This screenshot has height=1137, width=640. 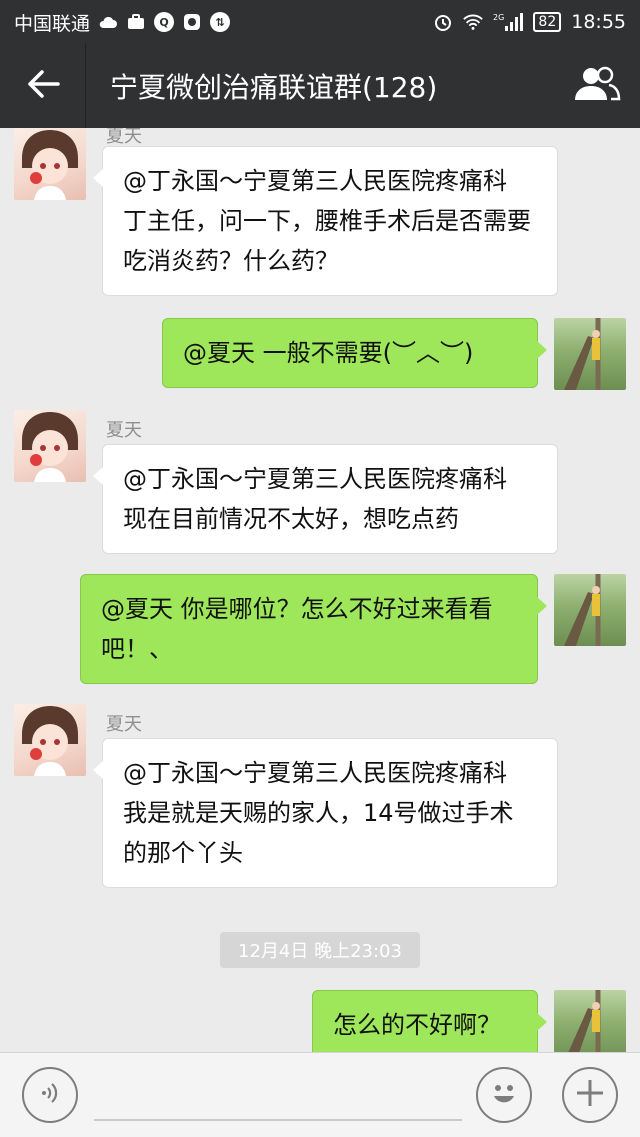 I want to click on emoji-icon, so click(x=504, y=1095).